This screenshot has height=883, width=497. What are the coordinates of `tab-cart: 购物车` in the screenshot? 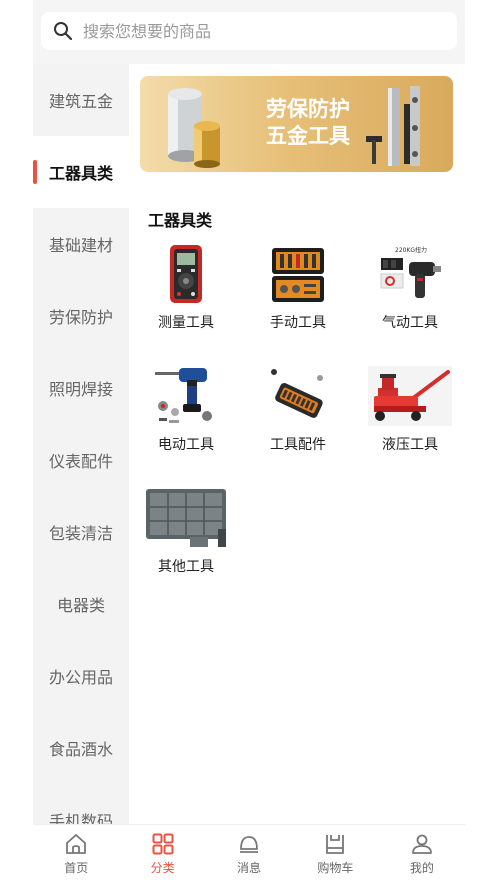 It's located at (335, 854).